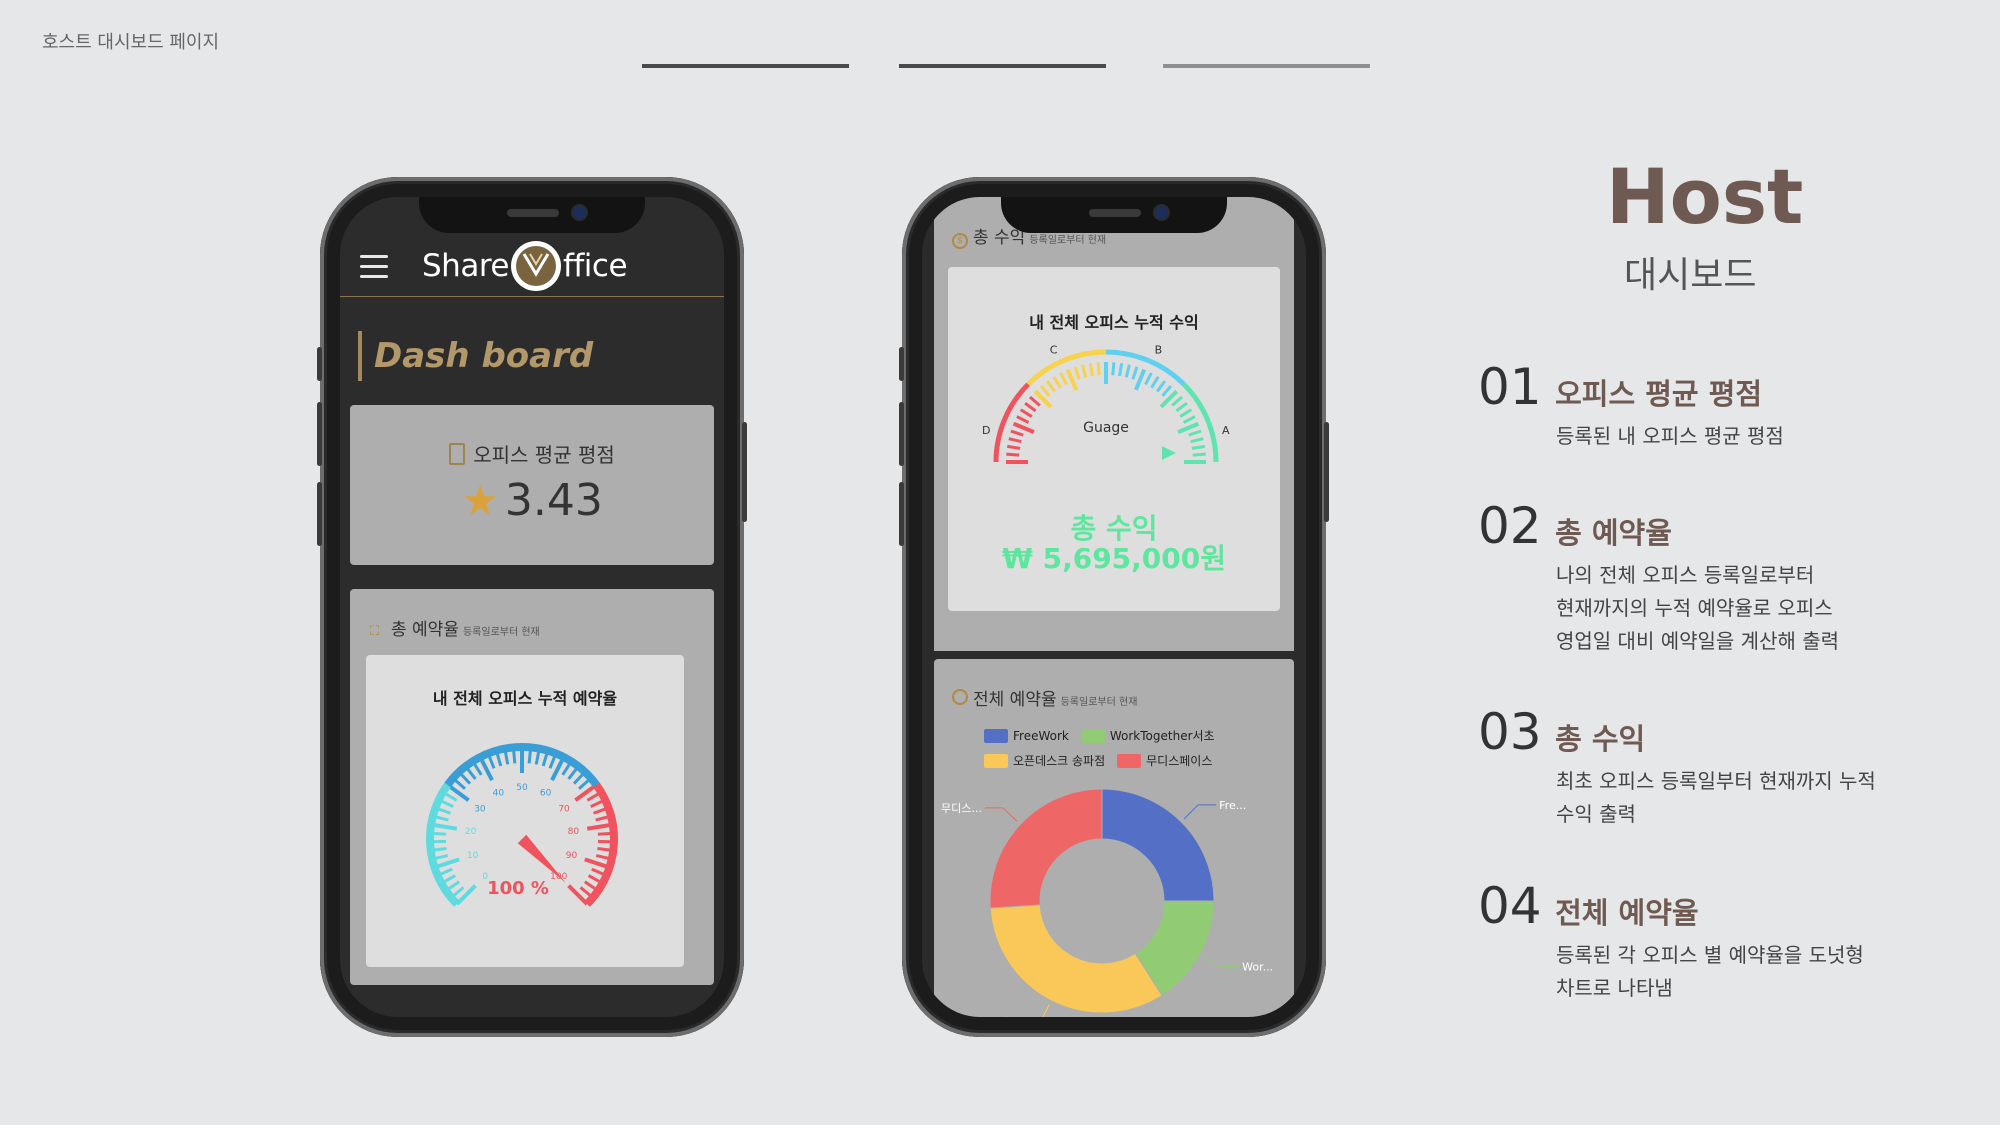 This screenshot has width=2000, height=1125. What do you see at coordinates (1510, 732) in the screenshot?
I see `feature-number: 03` at bounding box center [1510, 732].